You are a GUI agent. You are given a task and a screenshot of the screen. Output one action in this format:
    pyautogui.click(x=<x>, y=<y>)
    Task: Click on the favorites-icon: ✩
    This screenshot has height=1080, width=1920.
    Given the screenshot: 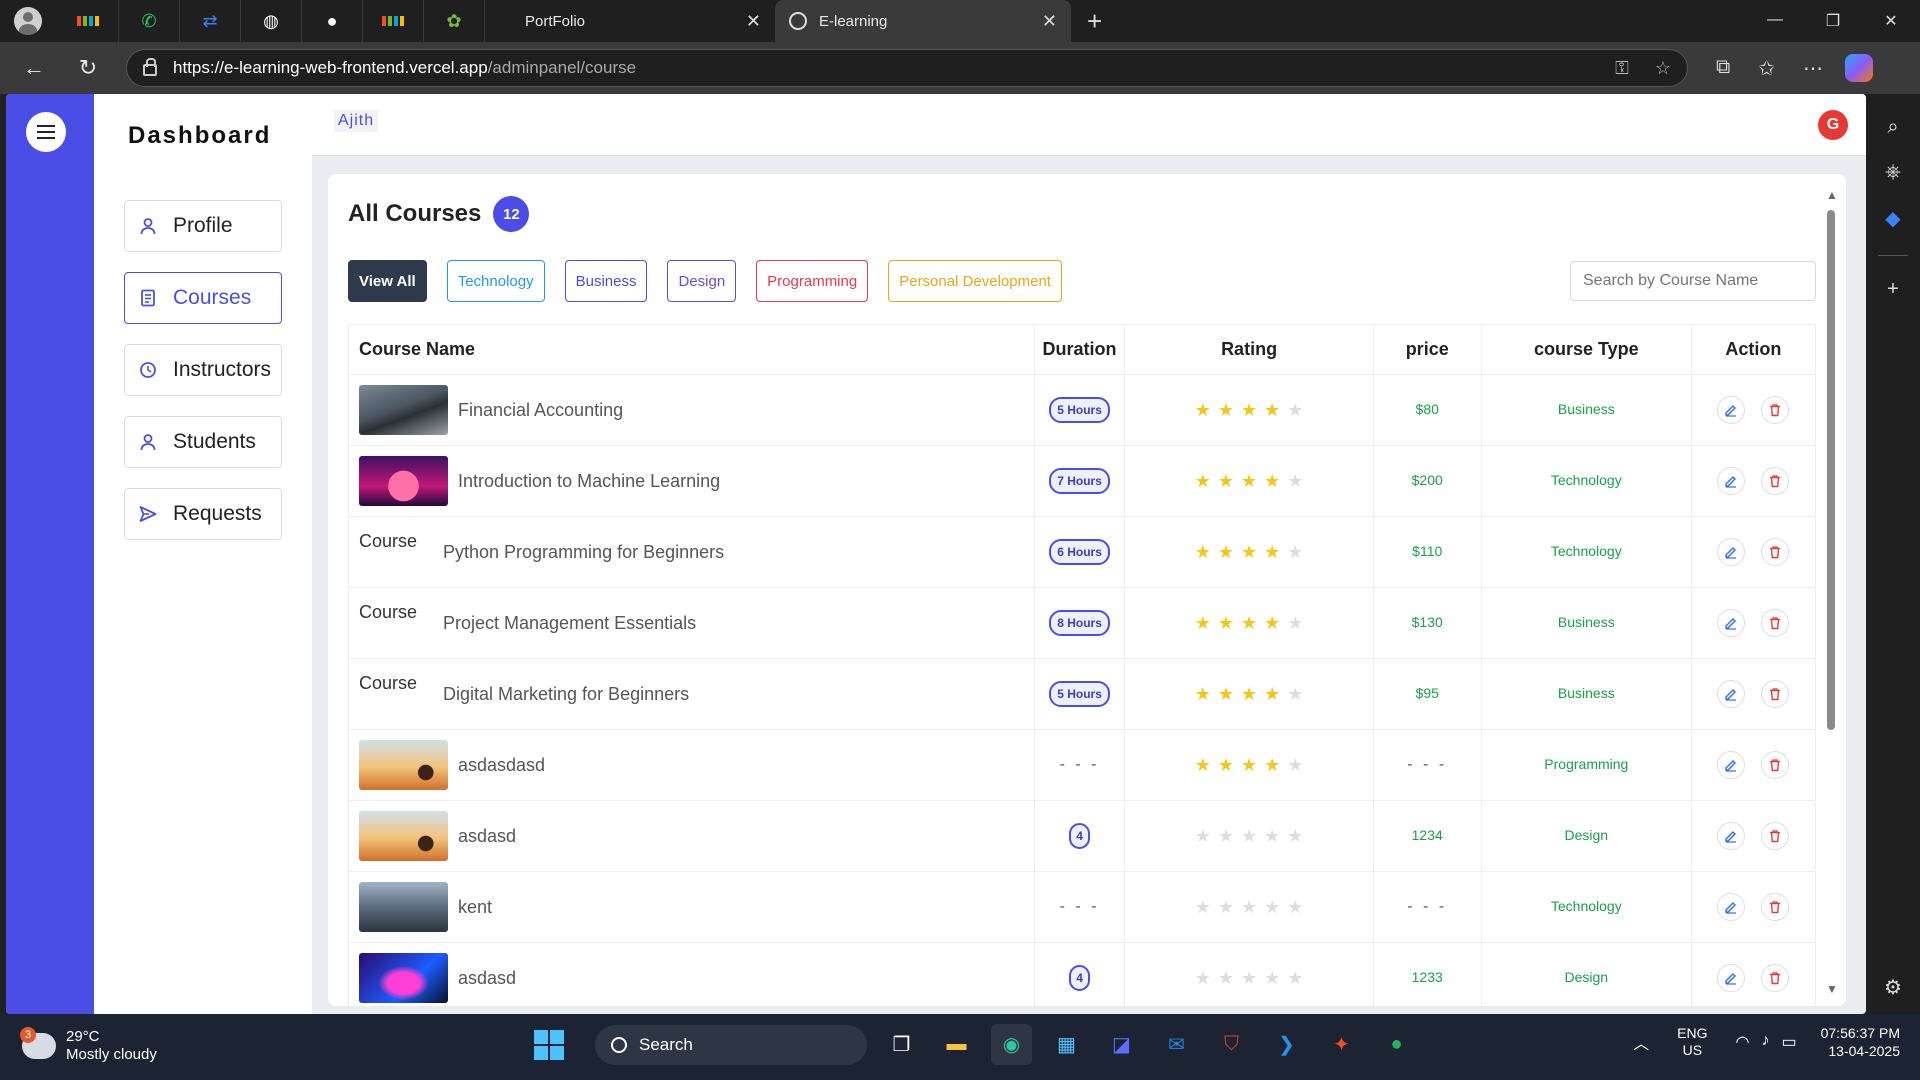 What is the action you would take?
    pyautogui.click(x=1766, y=68)
    